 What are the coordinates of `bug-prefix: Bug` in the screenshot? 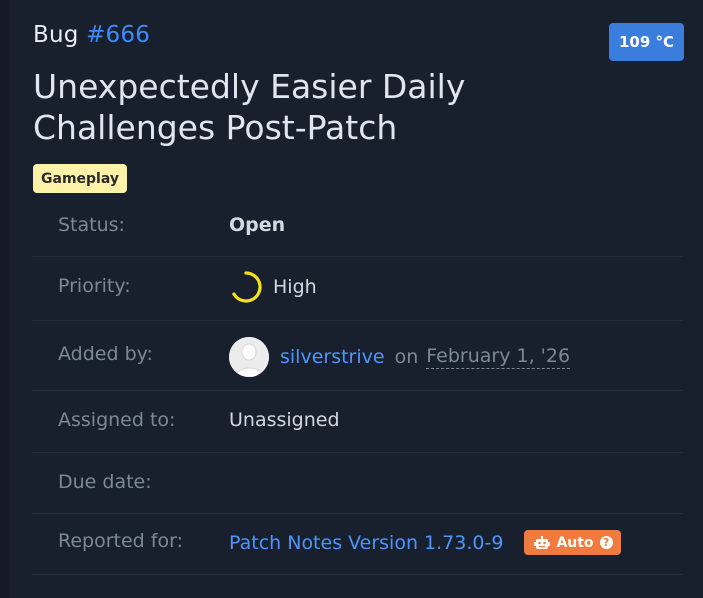 It's located at (56, 35).